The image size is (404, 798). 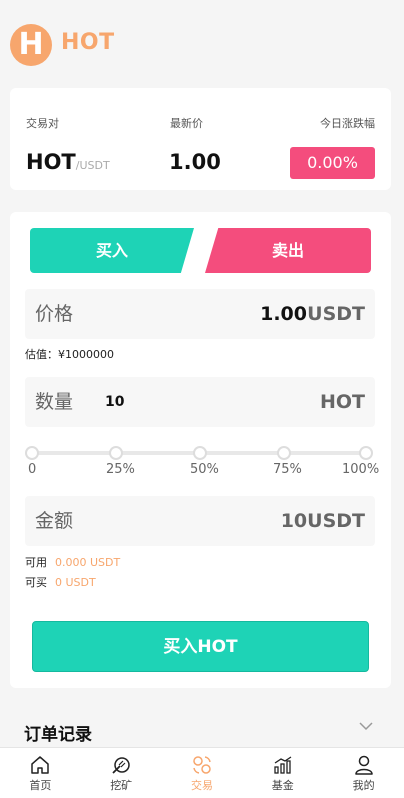 I want to click on price-field: 价格 1.00 USDT, so click(x=200, y=314).